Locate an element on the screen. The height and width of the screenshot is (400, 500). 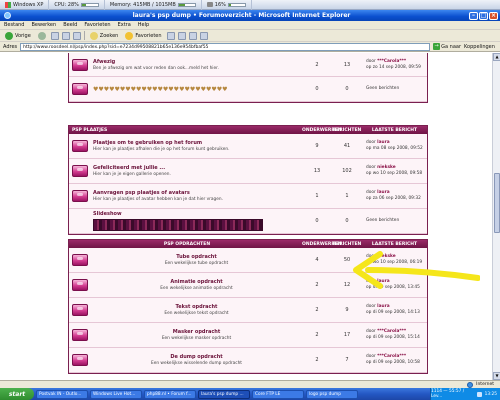
menu-item-beeld: Beeld is located at coordinates (70, 25).